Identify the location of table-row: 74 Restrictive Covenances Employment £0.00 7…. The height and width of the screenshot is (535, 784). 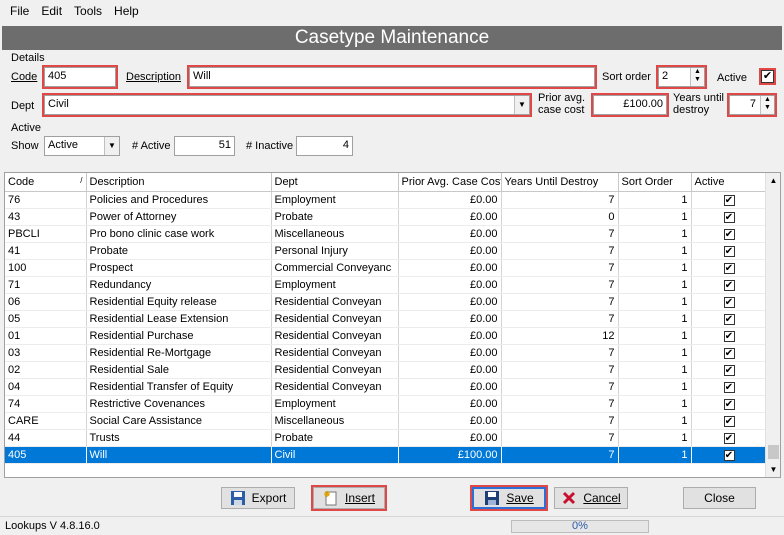
(386, 404).